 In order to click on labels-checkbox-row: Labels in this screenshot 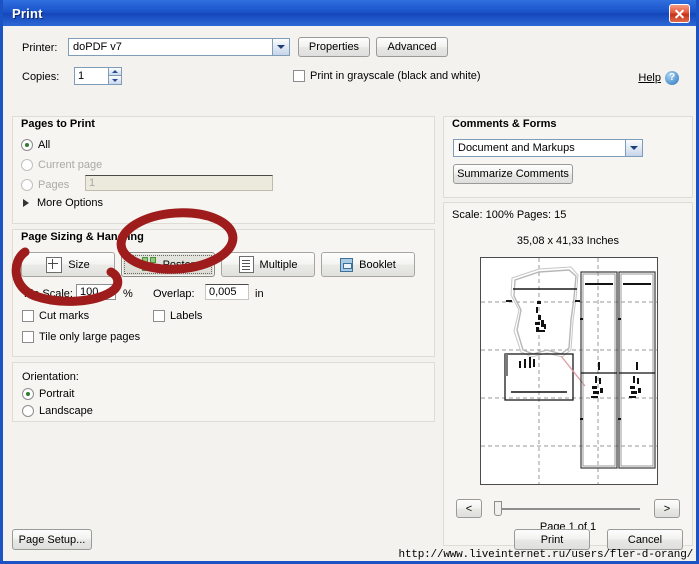, I will do `click(177, 316)`.